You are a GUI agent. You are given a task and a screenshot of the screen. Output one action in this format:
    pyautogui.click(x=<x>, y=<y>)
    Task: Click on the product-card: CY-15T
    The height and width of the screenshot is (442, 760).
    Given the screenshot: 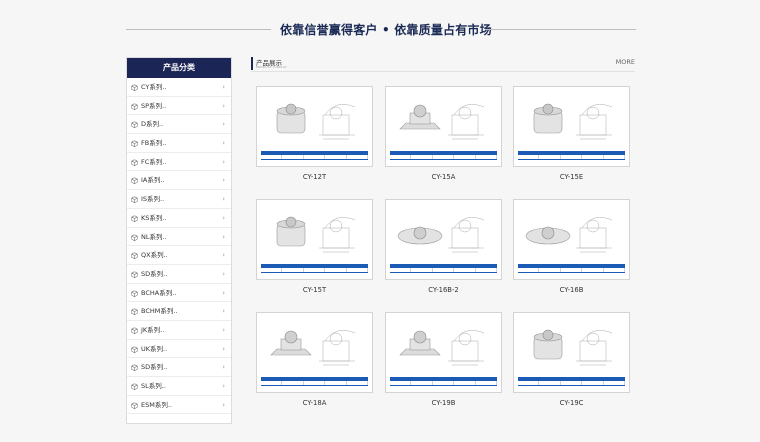 What is the action you would take?
    pyautogui.click(x=314, y=246)
    